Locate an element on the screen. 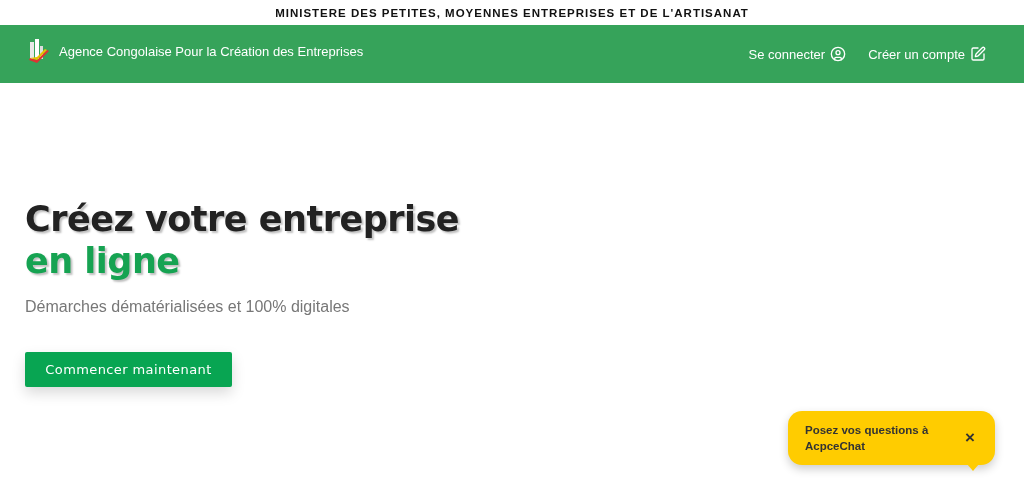 The image size is (1024, 482). pen-square-icon is located at coordinates (978, 54).